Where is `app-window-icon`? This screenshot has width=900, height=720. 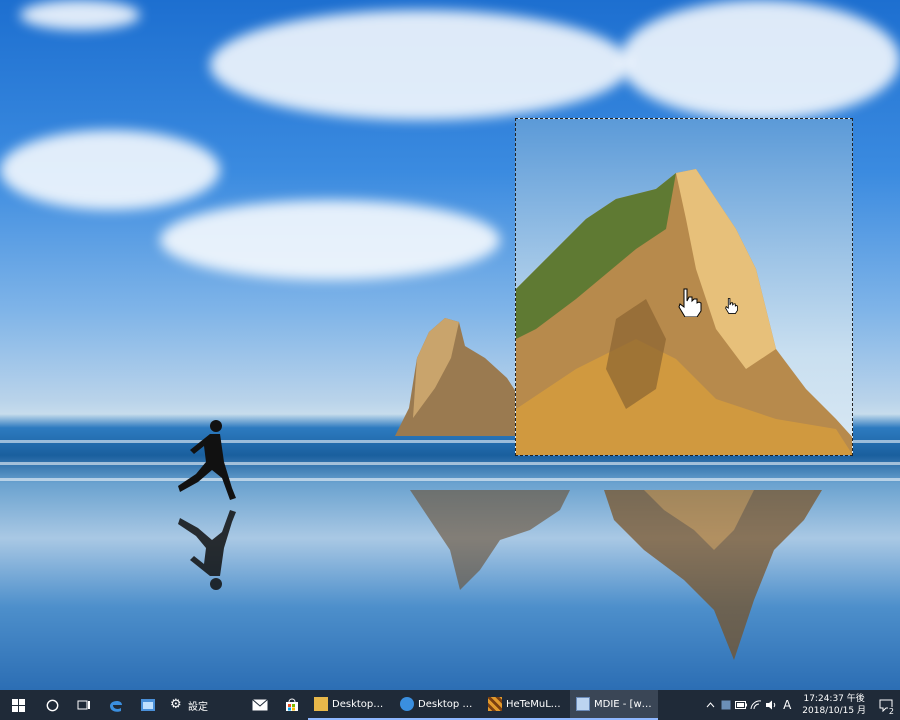
app-window-icon is located at coordinates (148, 705).